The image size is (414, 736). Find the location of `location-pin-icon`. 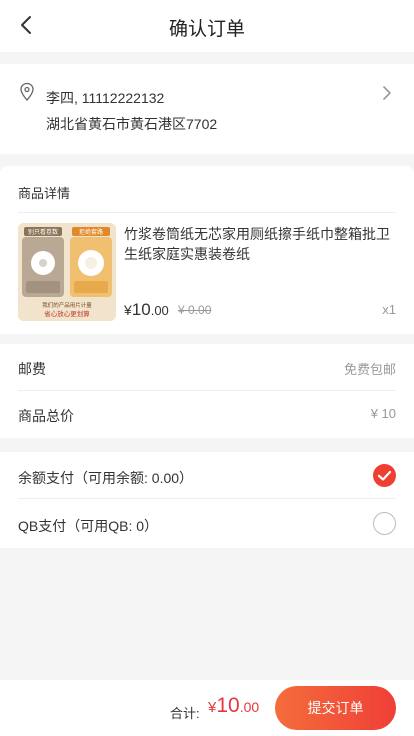

location-pin-icon is located at coordinates (27, 91).